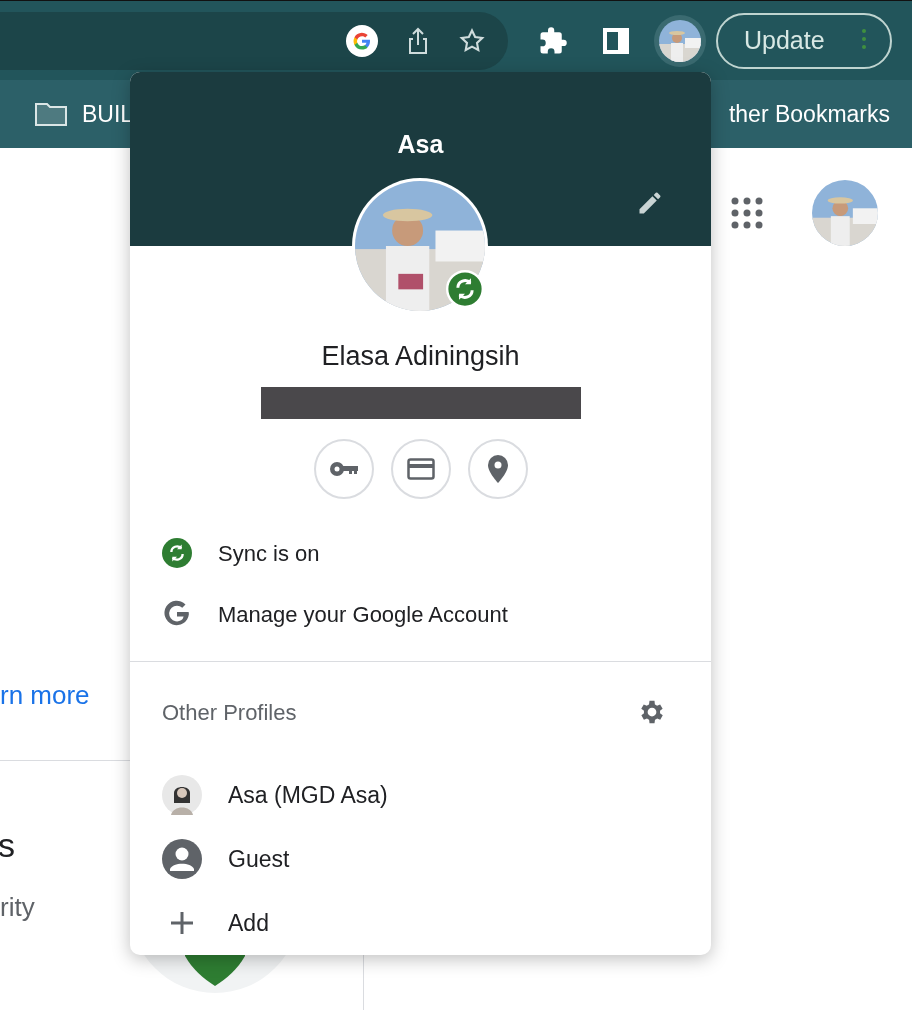  What do you see at coordinates (809, 114) in the screenshot?
I see `bookmark: ther Bookmarks` at bounding box center [809, 114].